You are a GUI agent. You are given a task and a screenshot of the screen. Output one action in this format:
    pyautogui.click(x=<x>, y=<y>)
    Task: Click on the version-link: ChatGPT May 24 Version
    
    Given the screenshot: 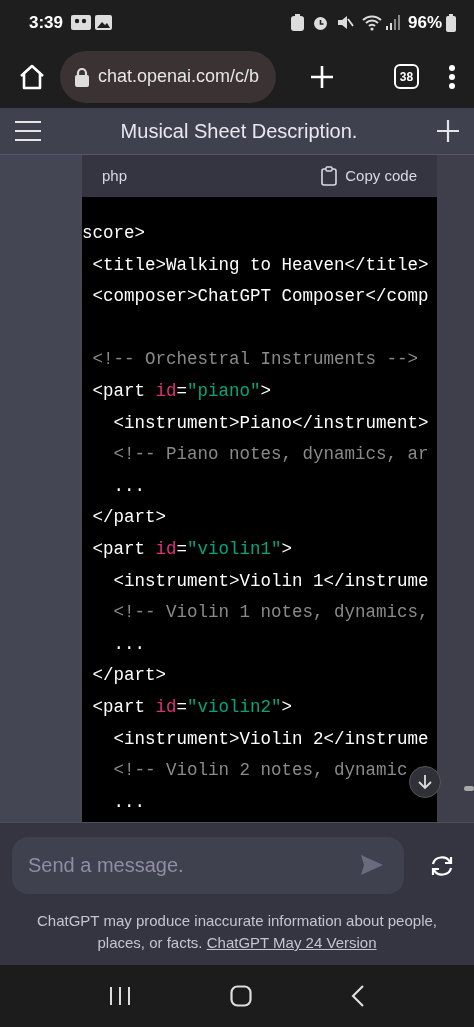 What is the action you would take?
    pyautogui.click(x=291, y=942)
    